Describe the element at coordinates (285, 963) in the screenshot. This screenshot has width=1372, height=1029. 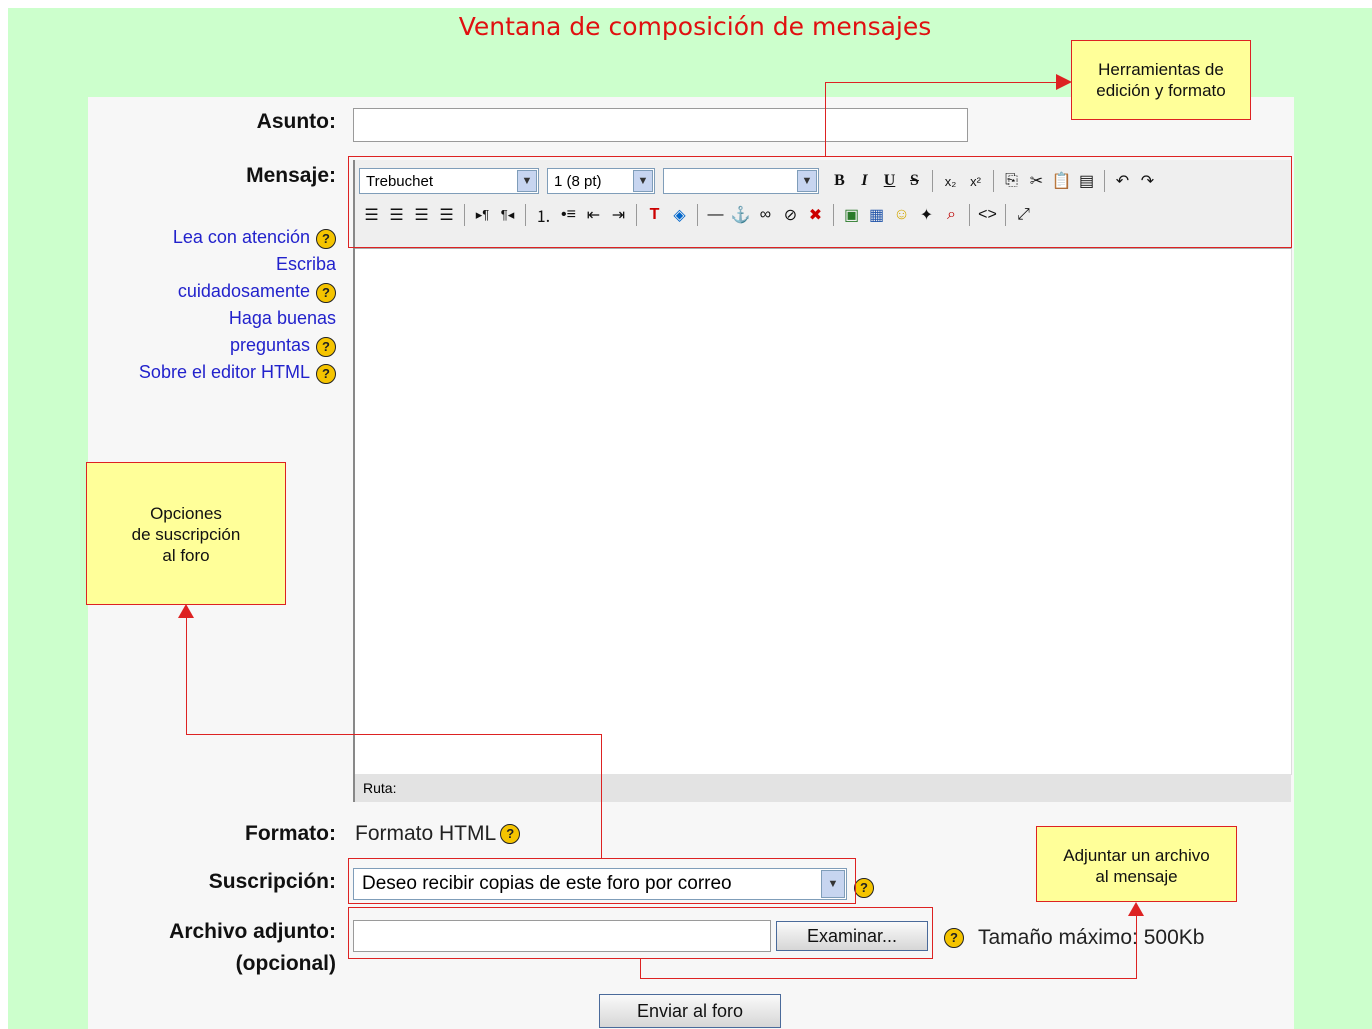
I see `attachment-label-optional: (opcional)` at that location.